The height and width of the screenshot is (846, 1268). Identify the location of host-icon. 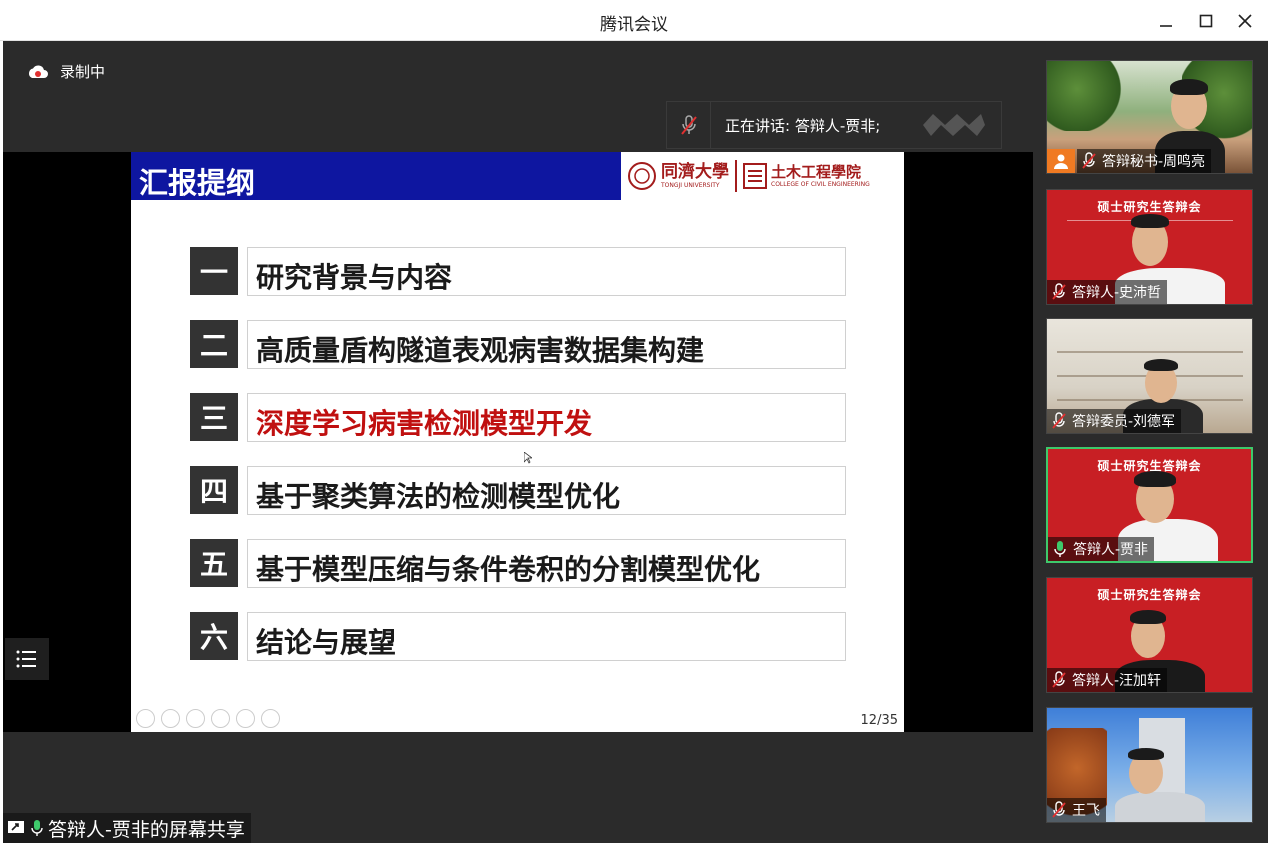
(1061, 161).